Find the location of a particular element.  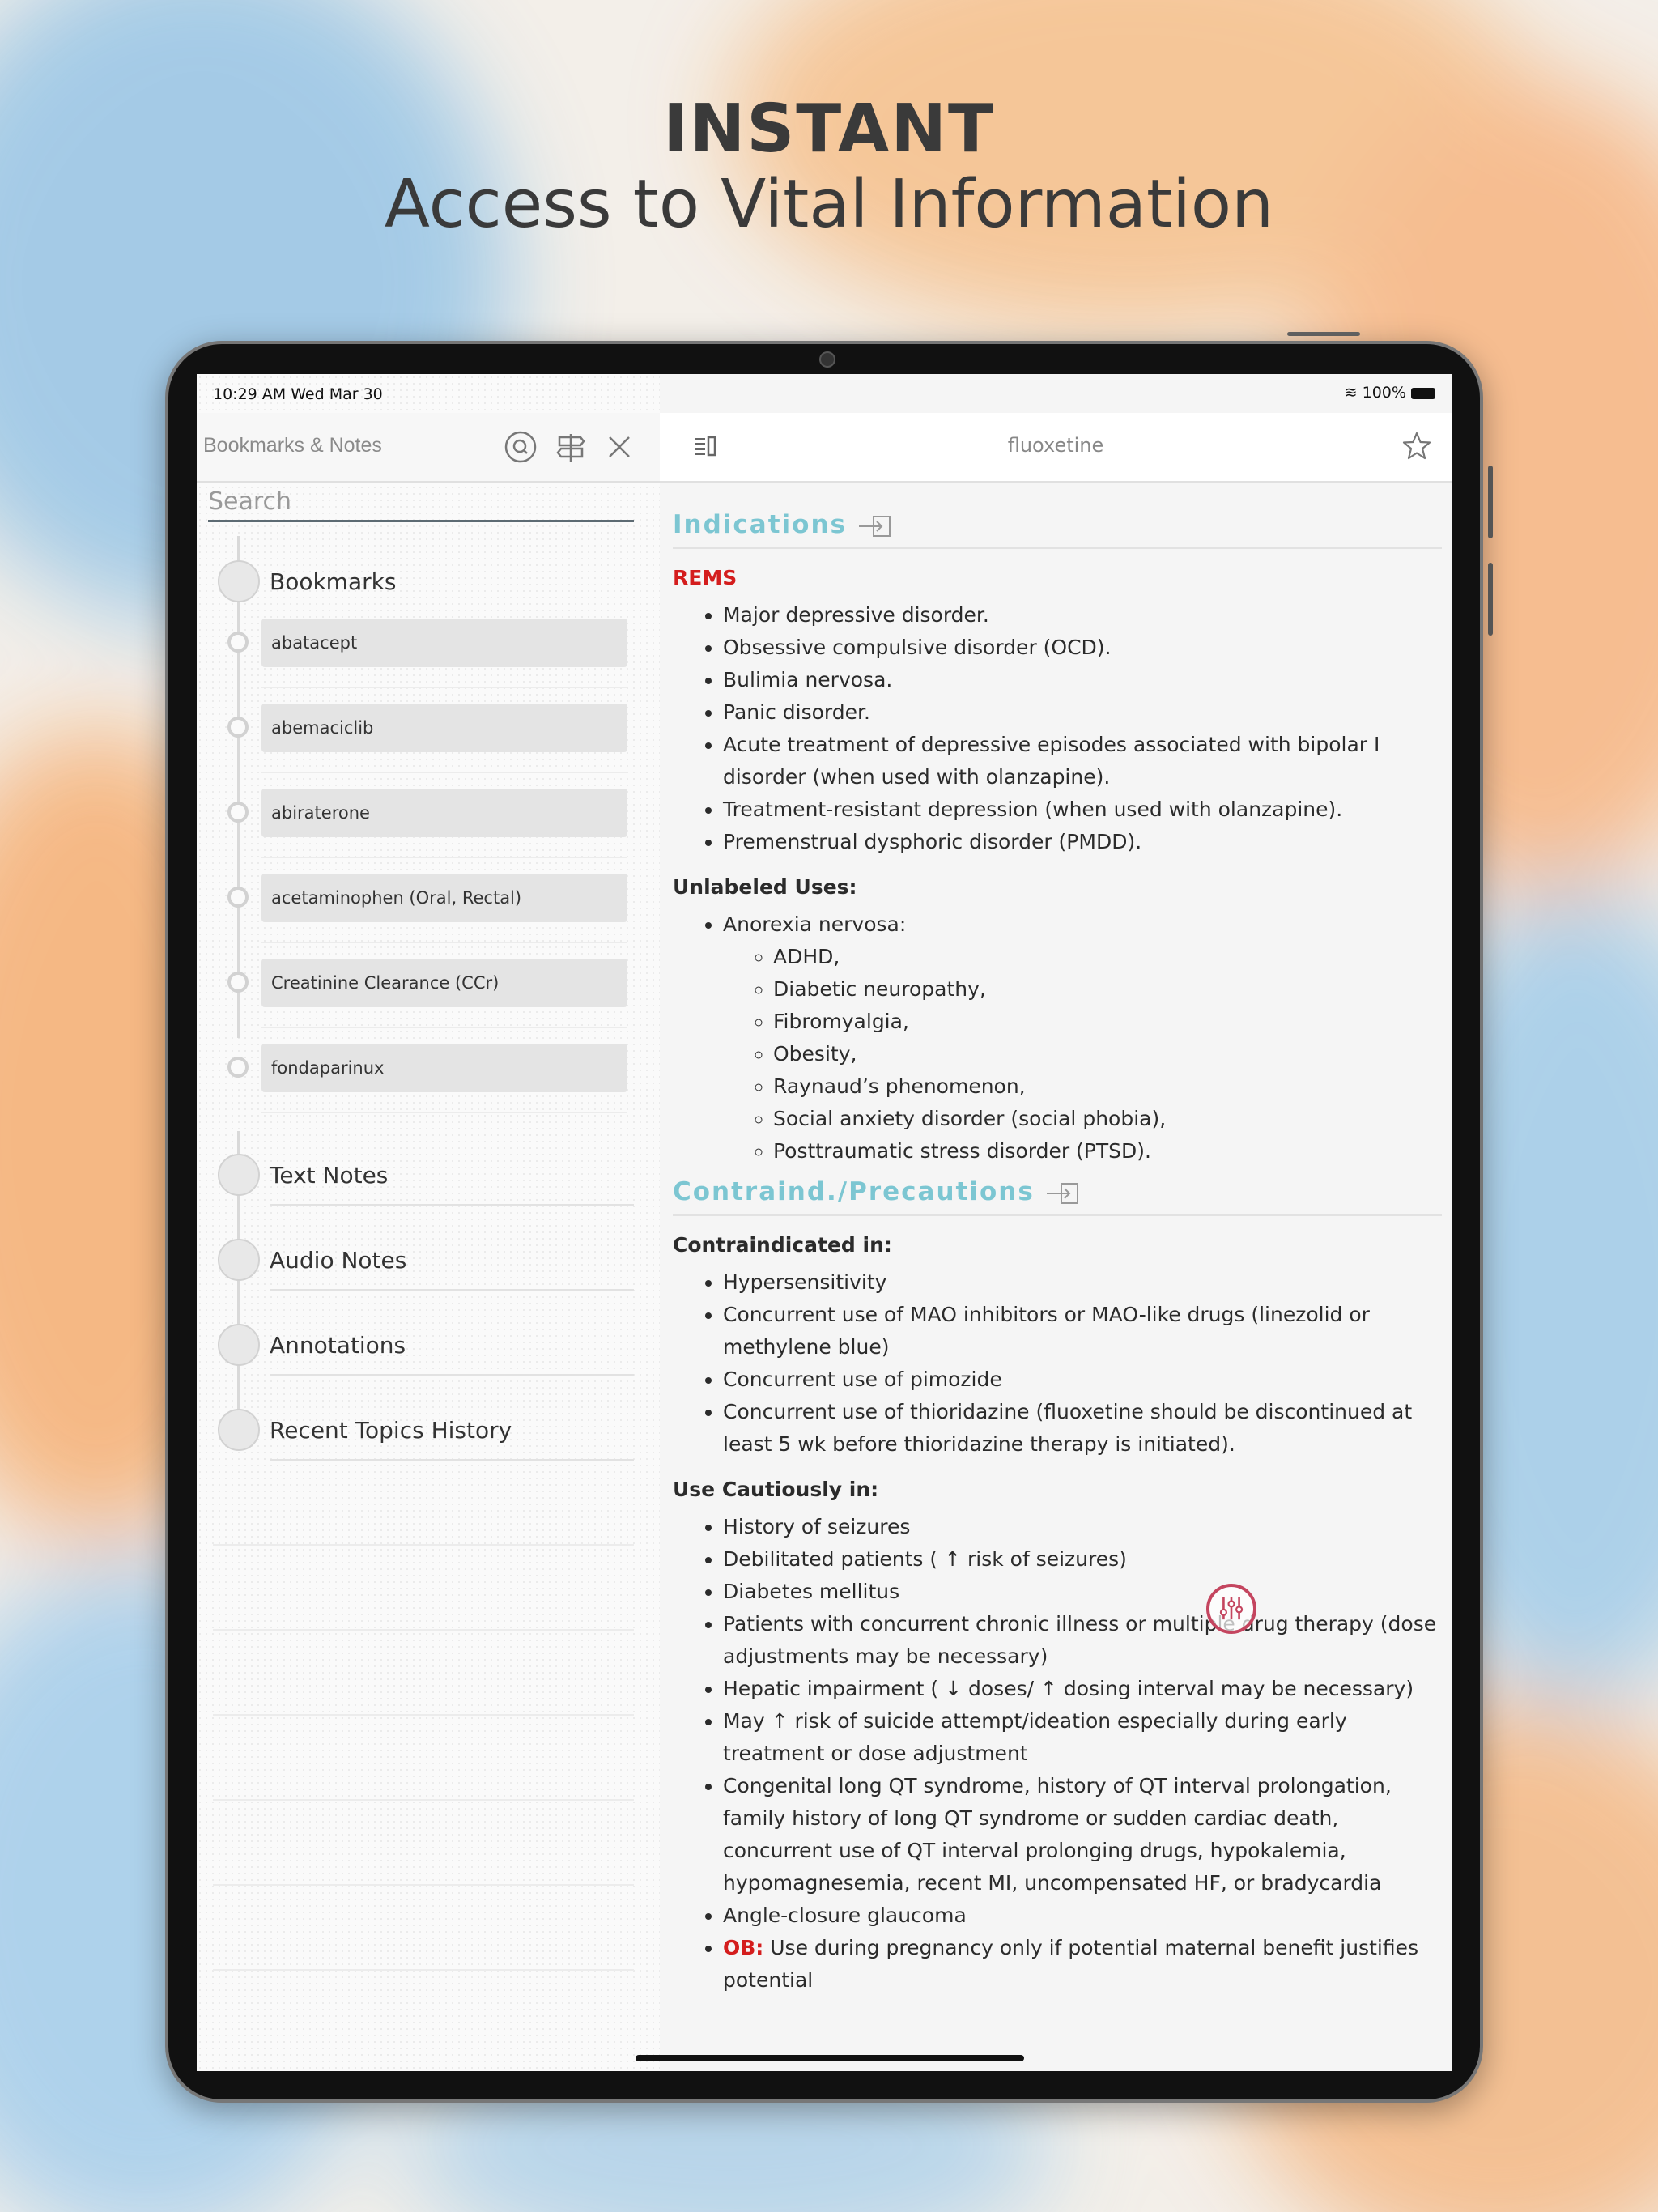

list-item: Diabetic neuropathy, is located at coordinates (1107, 990).